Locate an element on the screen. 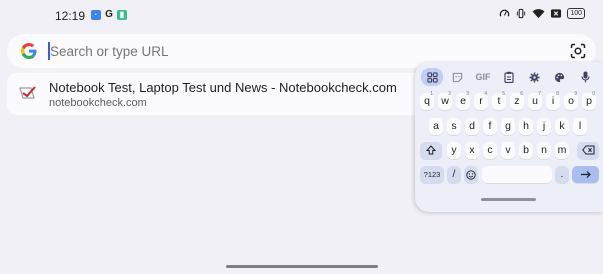 The width and height of the screenshot is (603, 274). key-o: o9 is located at coordinates (571, 100).